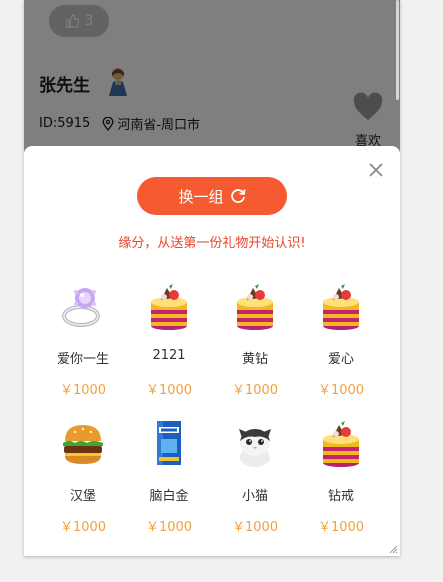 The height and width of the screenshot is (582, 443). What do you see at coordinates (169, 443) in the screenshot?
I see `gift-box-icon` at bounding box center [169, 443].